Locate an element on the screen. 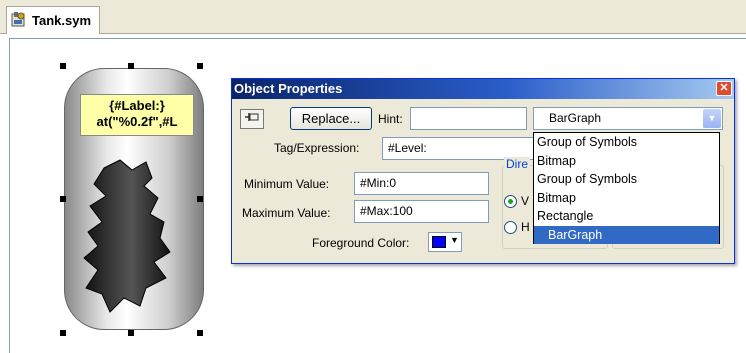 The image size is (746, 353). close-icon: ✕ is located at coordinates (724, 88).